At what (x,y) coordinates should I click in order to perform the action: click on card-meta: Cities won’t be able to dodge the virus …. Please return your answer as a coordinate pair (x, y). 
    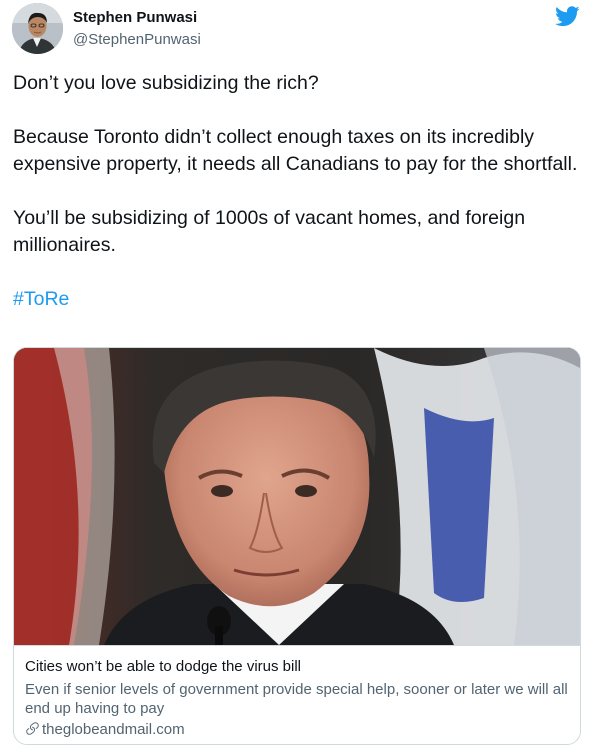
    Looking at the image, I should click on (297, 694).